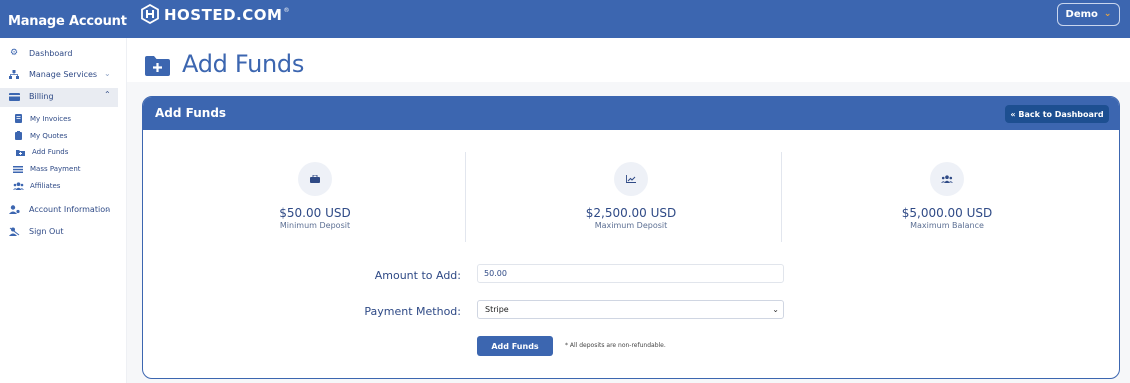  What do you see at coordinates (51, 118) in the screenshot?
I see `sidebar-subitem-label: My Invoices` at bounding box center [51, 118].